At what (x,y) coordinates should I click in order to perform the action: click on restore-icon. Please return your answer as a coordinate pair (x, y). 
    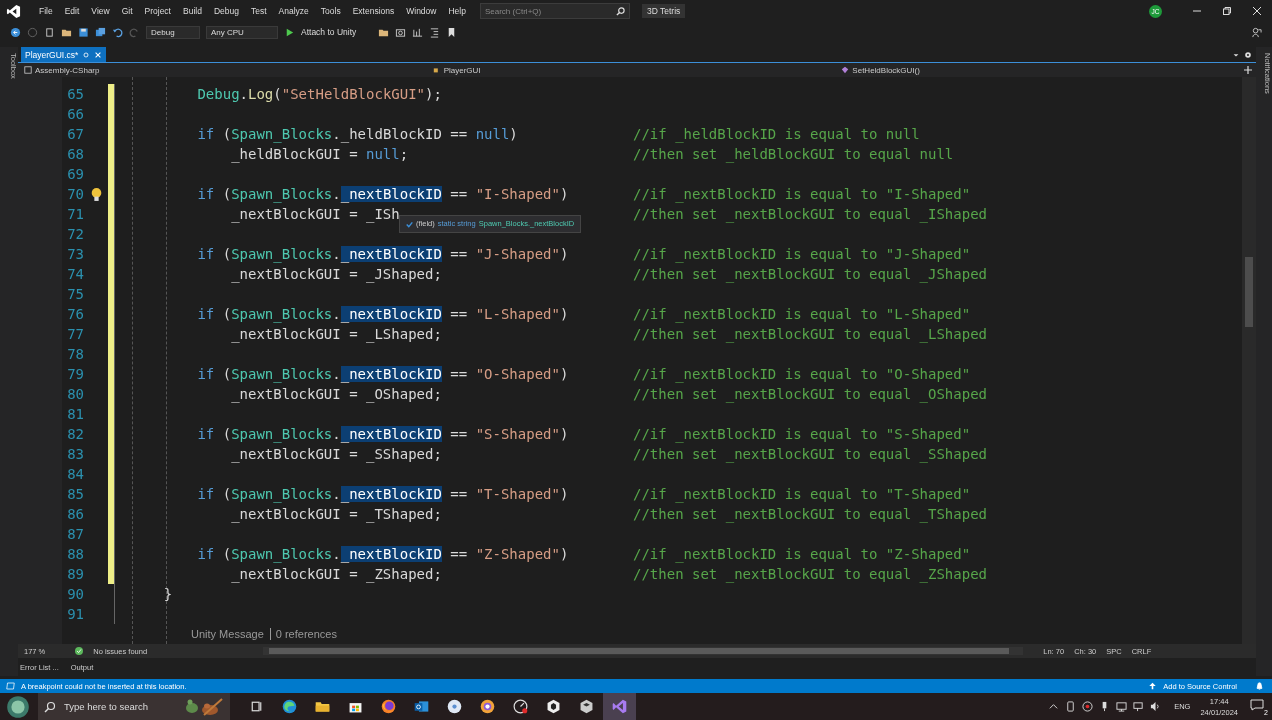
    Looking at the image, I should click on (1227, 11).